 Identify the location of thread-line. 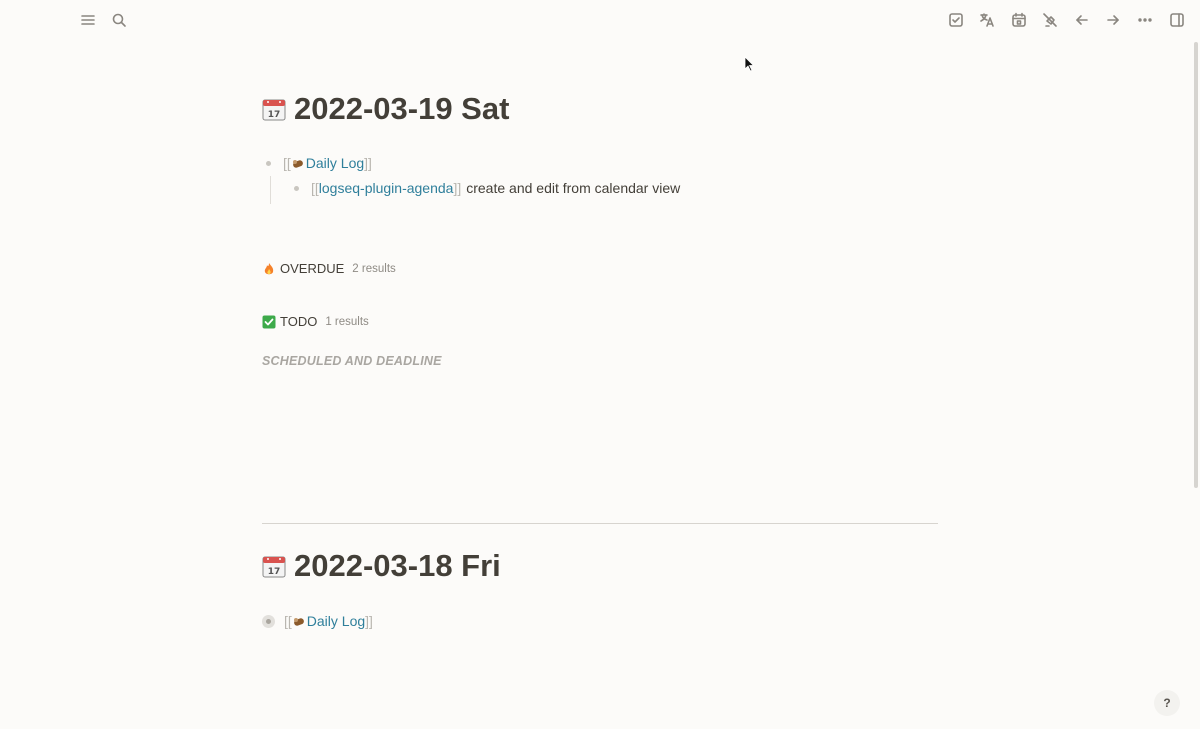
(270, 190).